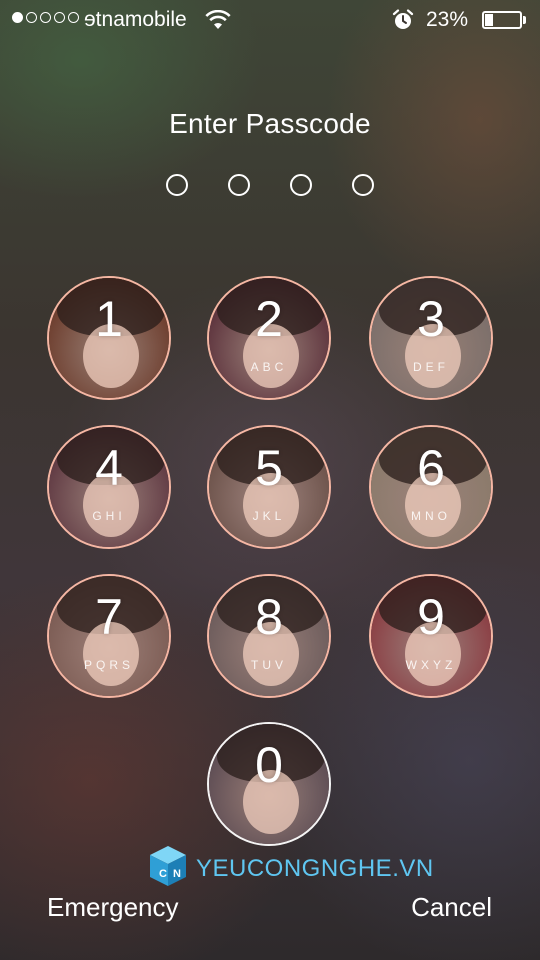 This screenshot has height=960, width=540. I want to click on cancel-button: Cancel, so click(451, 907).